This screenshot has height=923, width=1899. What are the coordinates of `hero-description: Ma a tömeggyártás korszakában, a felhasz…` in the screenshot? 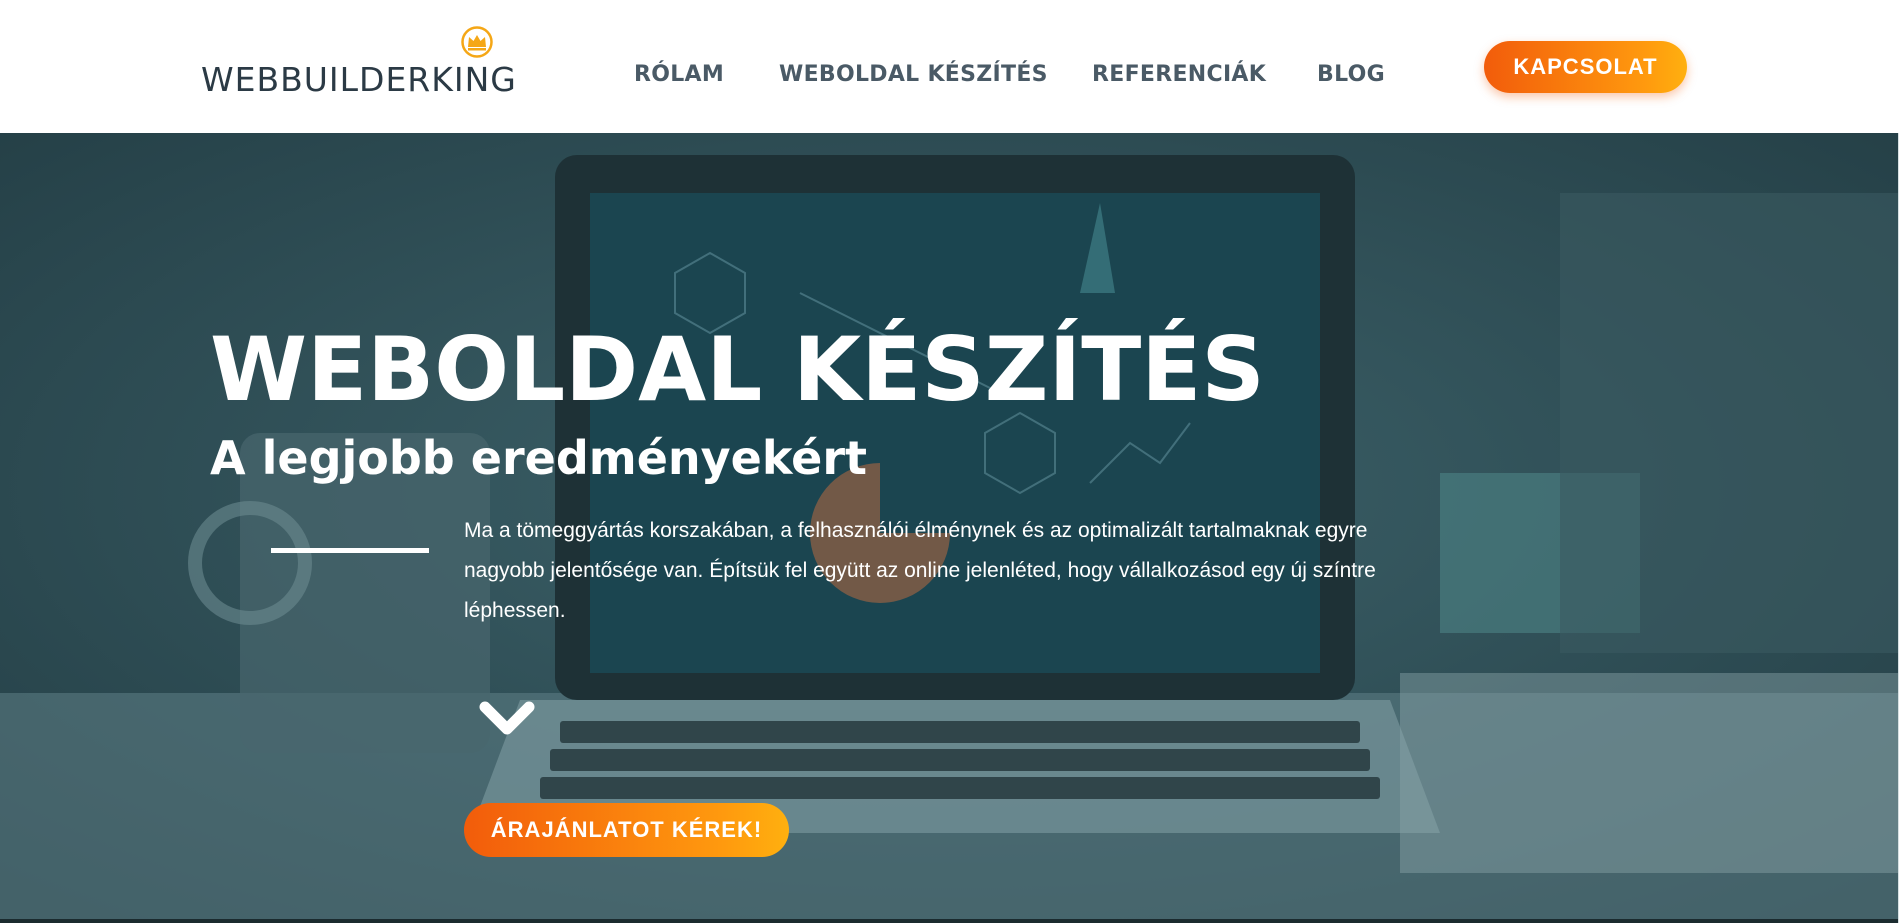 It's located at (920, 570).